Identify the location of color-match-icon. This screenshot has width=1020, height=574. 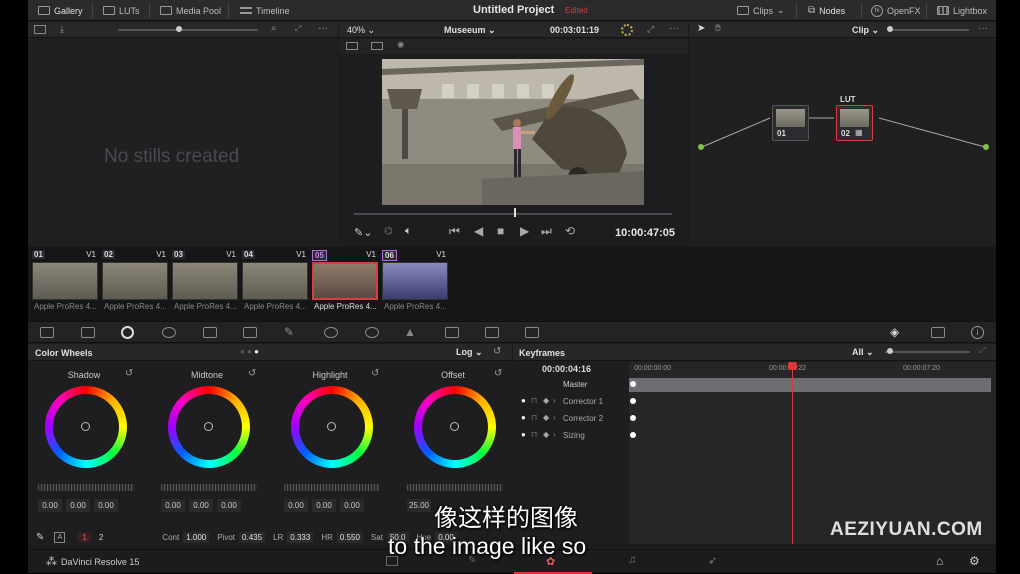
(88, 332).